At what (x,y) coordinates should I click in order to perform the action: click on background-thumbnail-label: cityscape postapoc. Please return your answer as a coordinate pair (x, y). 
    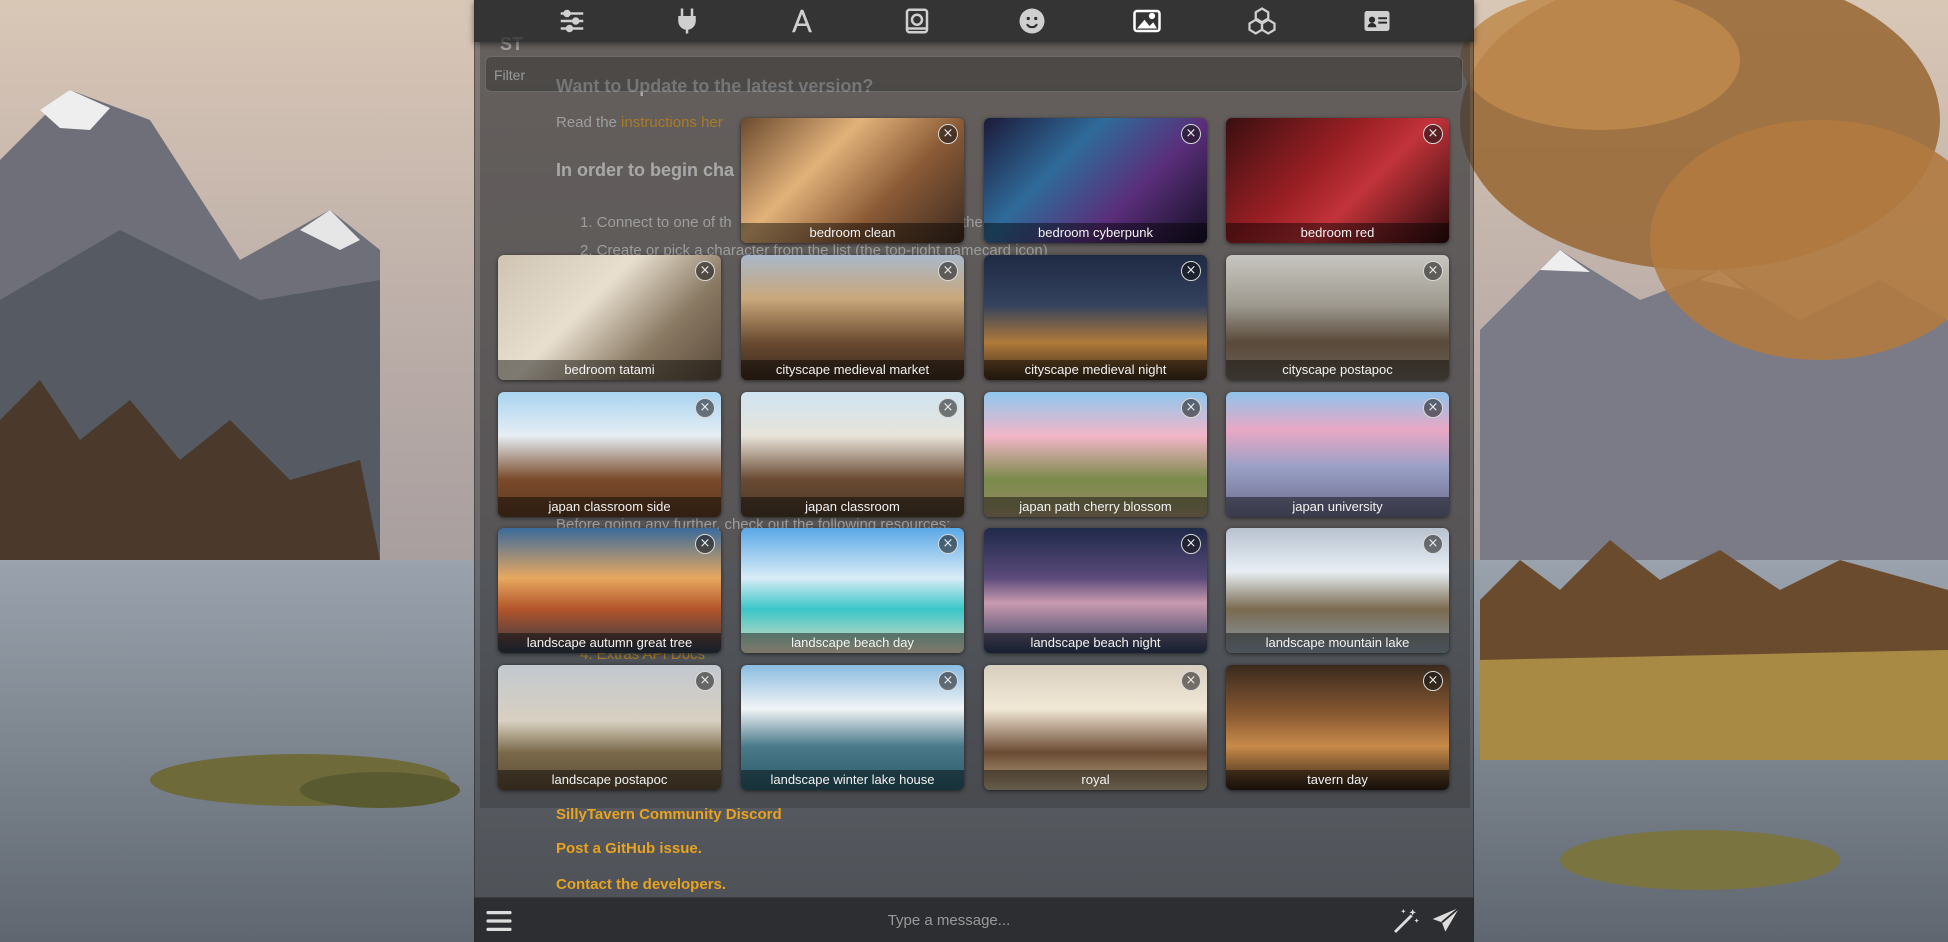
    Looking at the image, I should click on (1337, 370).